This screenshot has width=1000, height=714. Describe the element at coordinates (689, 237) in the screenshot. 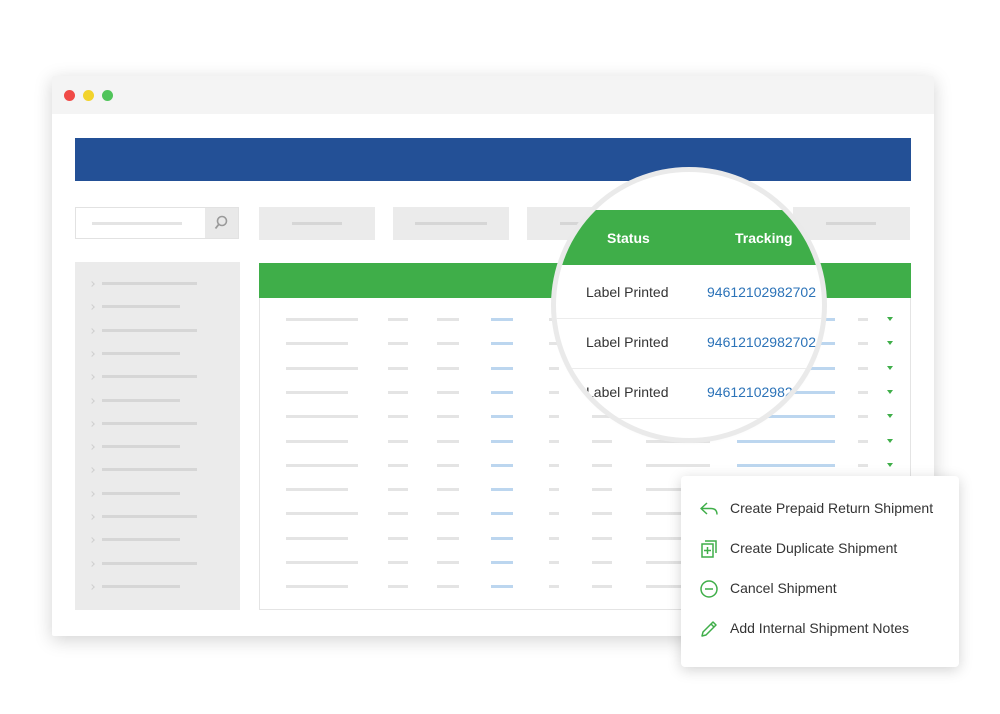

I see `magnified-table-header: Status Tracking` at that location.